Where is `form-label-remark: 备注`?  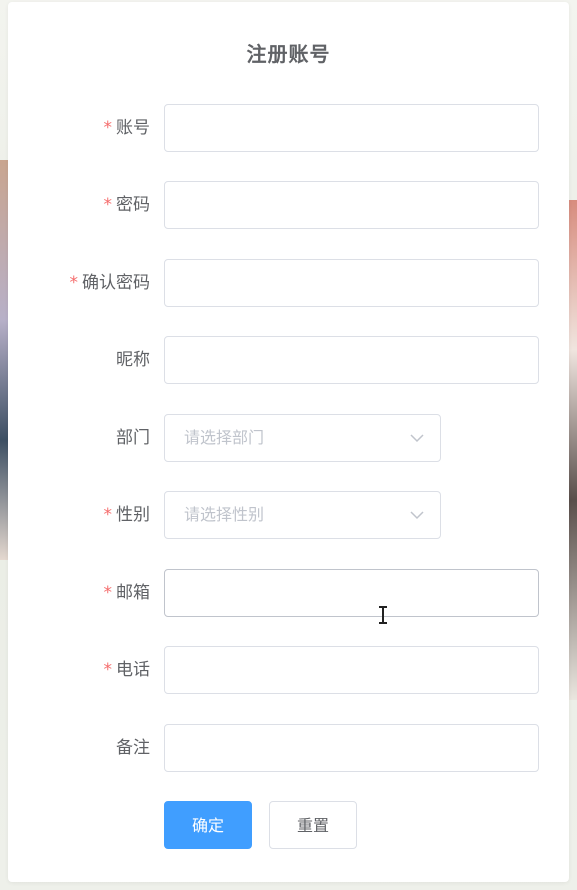 form-label-remark: 备注 is located at coordinates (133, 748).